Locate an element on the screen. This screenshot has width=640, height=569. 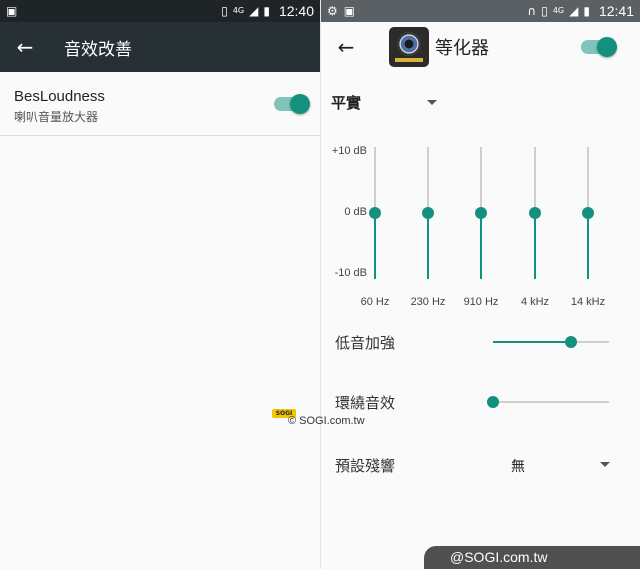
app-bar: ← 等化器 is located at coordinates (480, 47).